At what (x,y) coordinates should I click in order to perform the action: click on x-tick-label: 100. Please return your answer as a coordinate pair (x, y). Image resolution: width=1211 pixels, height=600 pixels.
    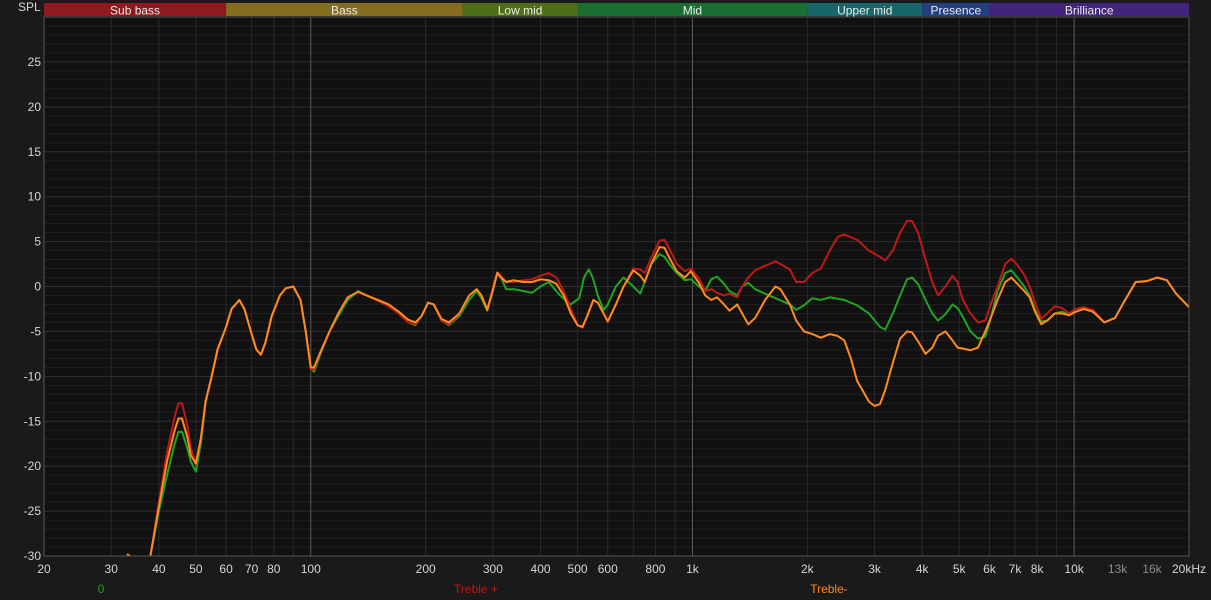
    Looking at the image, I should click on (311, 569).